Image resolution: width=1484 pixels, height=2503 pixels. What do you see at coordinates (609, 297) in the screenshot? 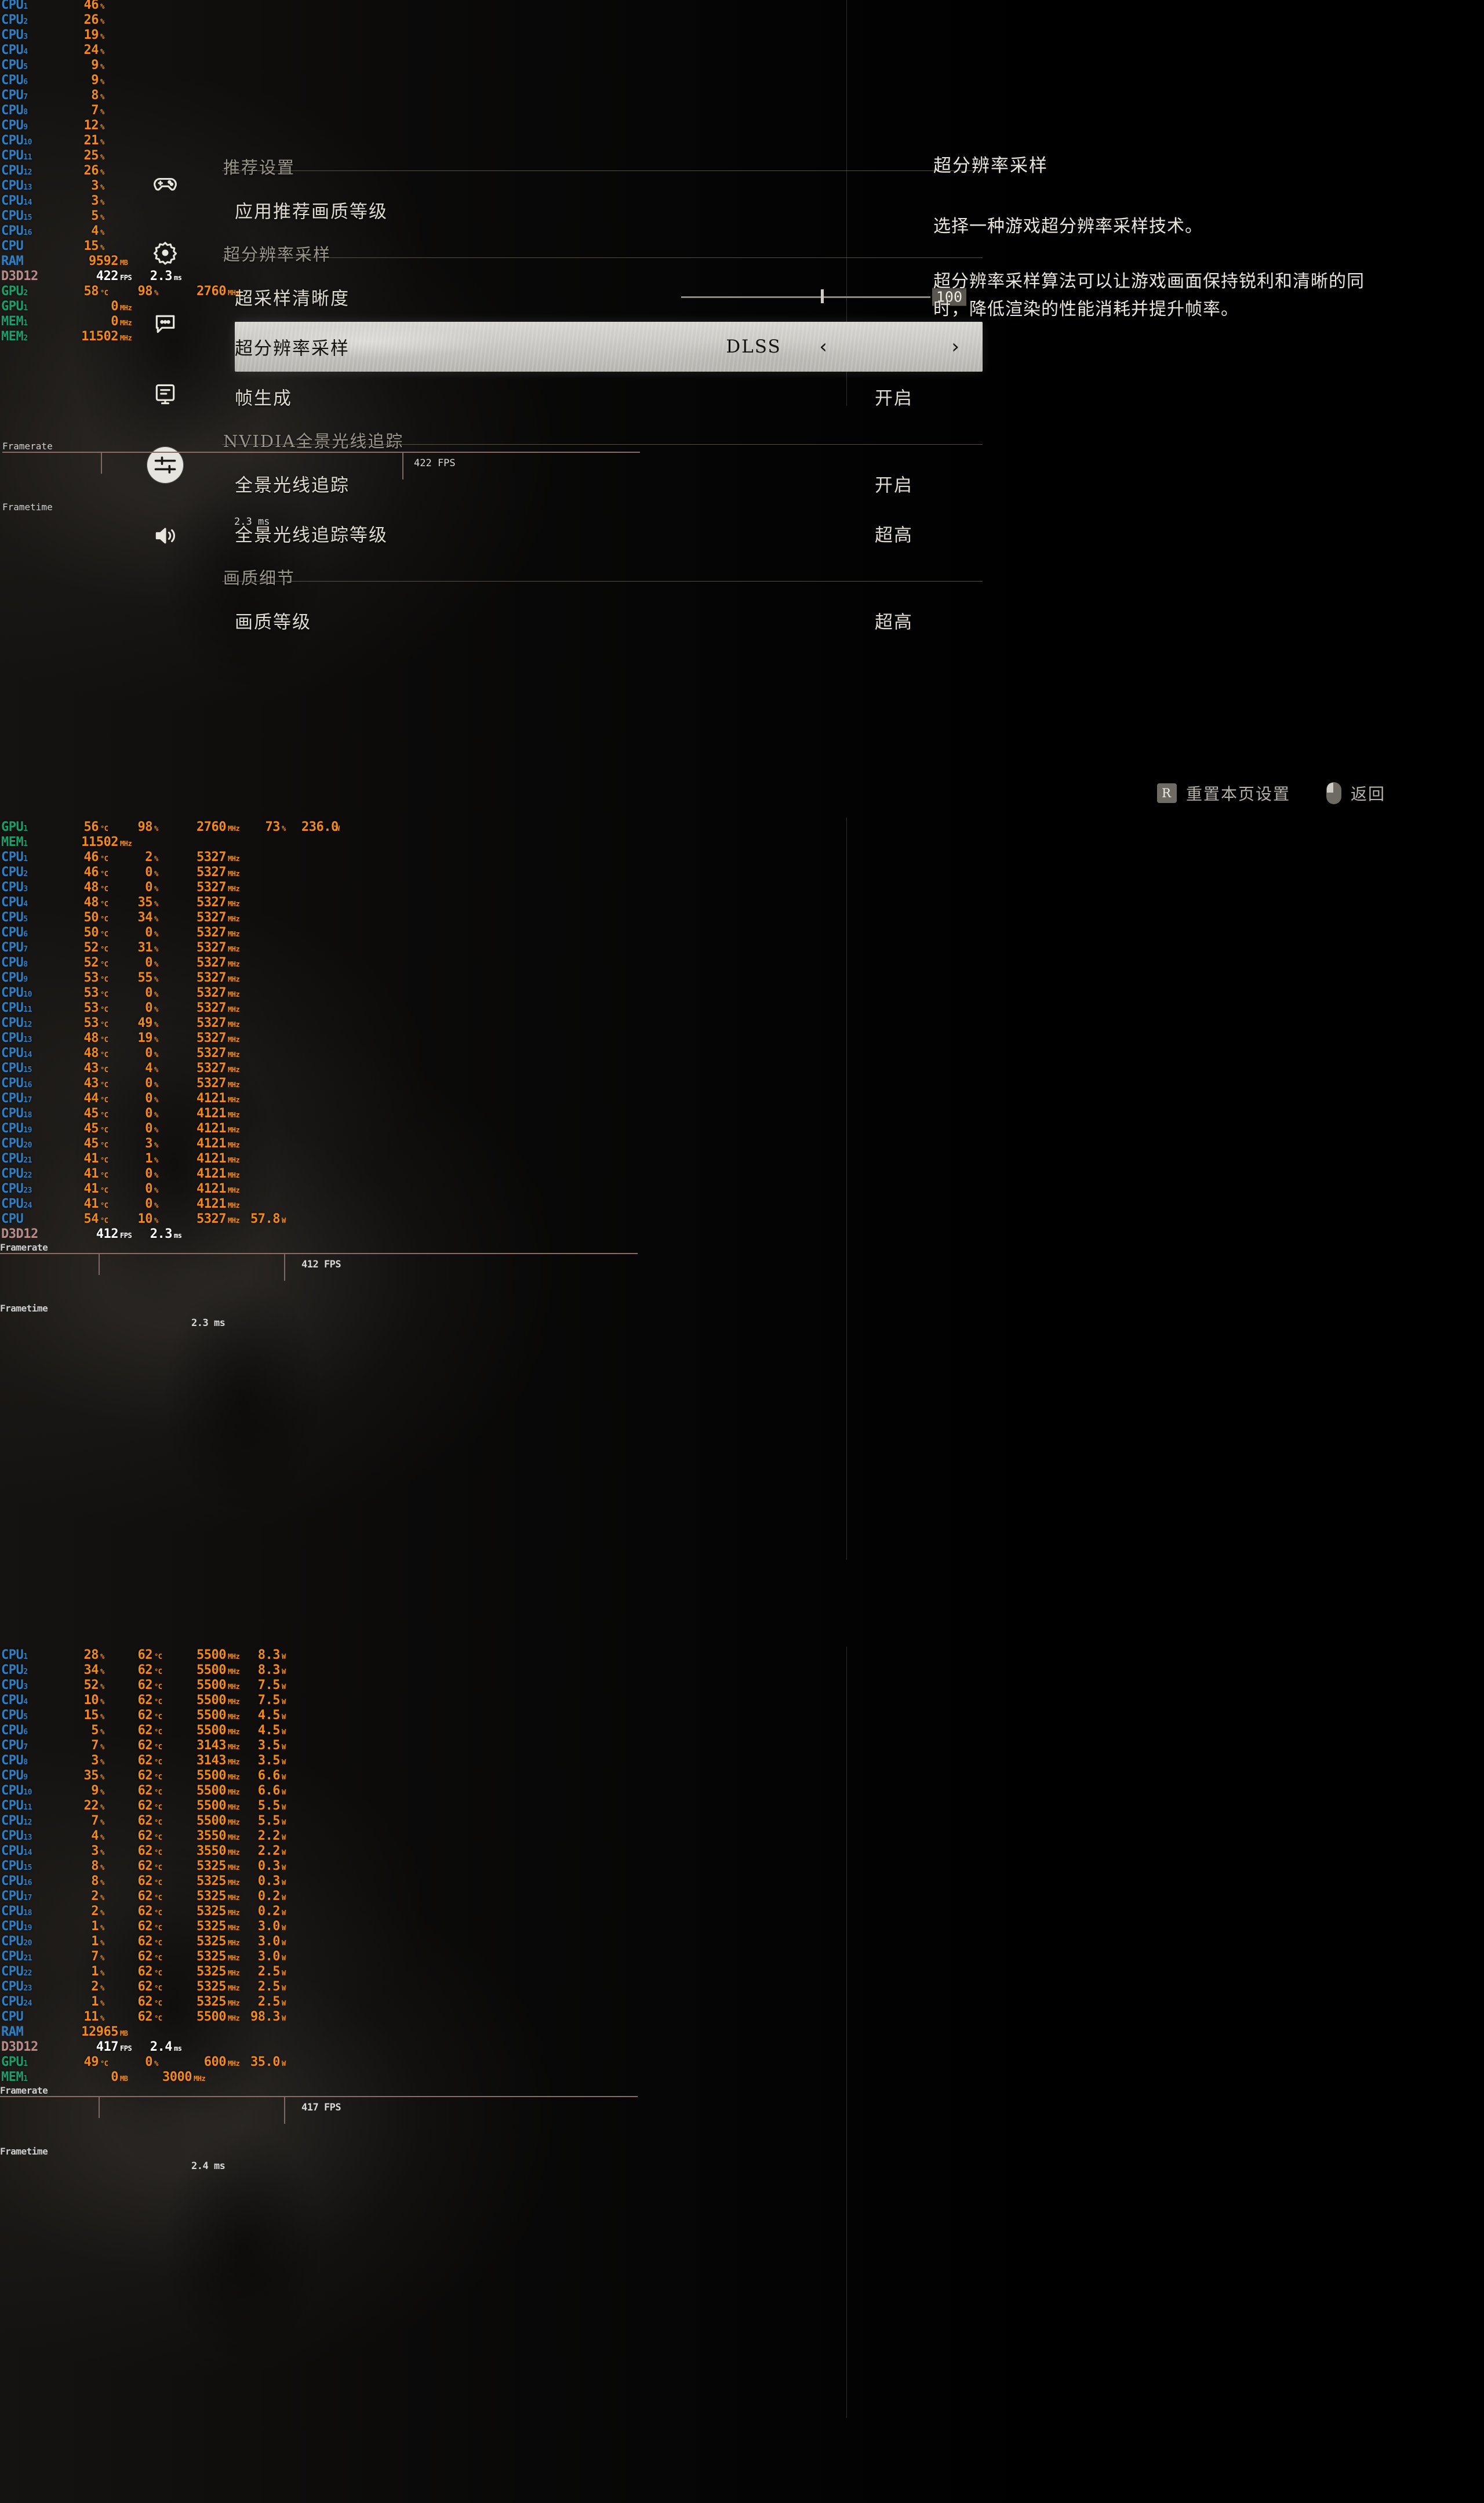
I see `settings-row-slider: 超采样清晰度 100` at bounding box center [609, 297].